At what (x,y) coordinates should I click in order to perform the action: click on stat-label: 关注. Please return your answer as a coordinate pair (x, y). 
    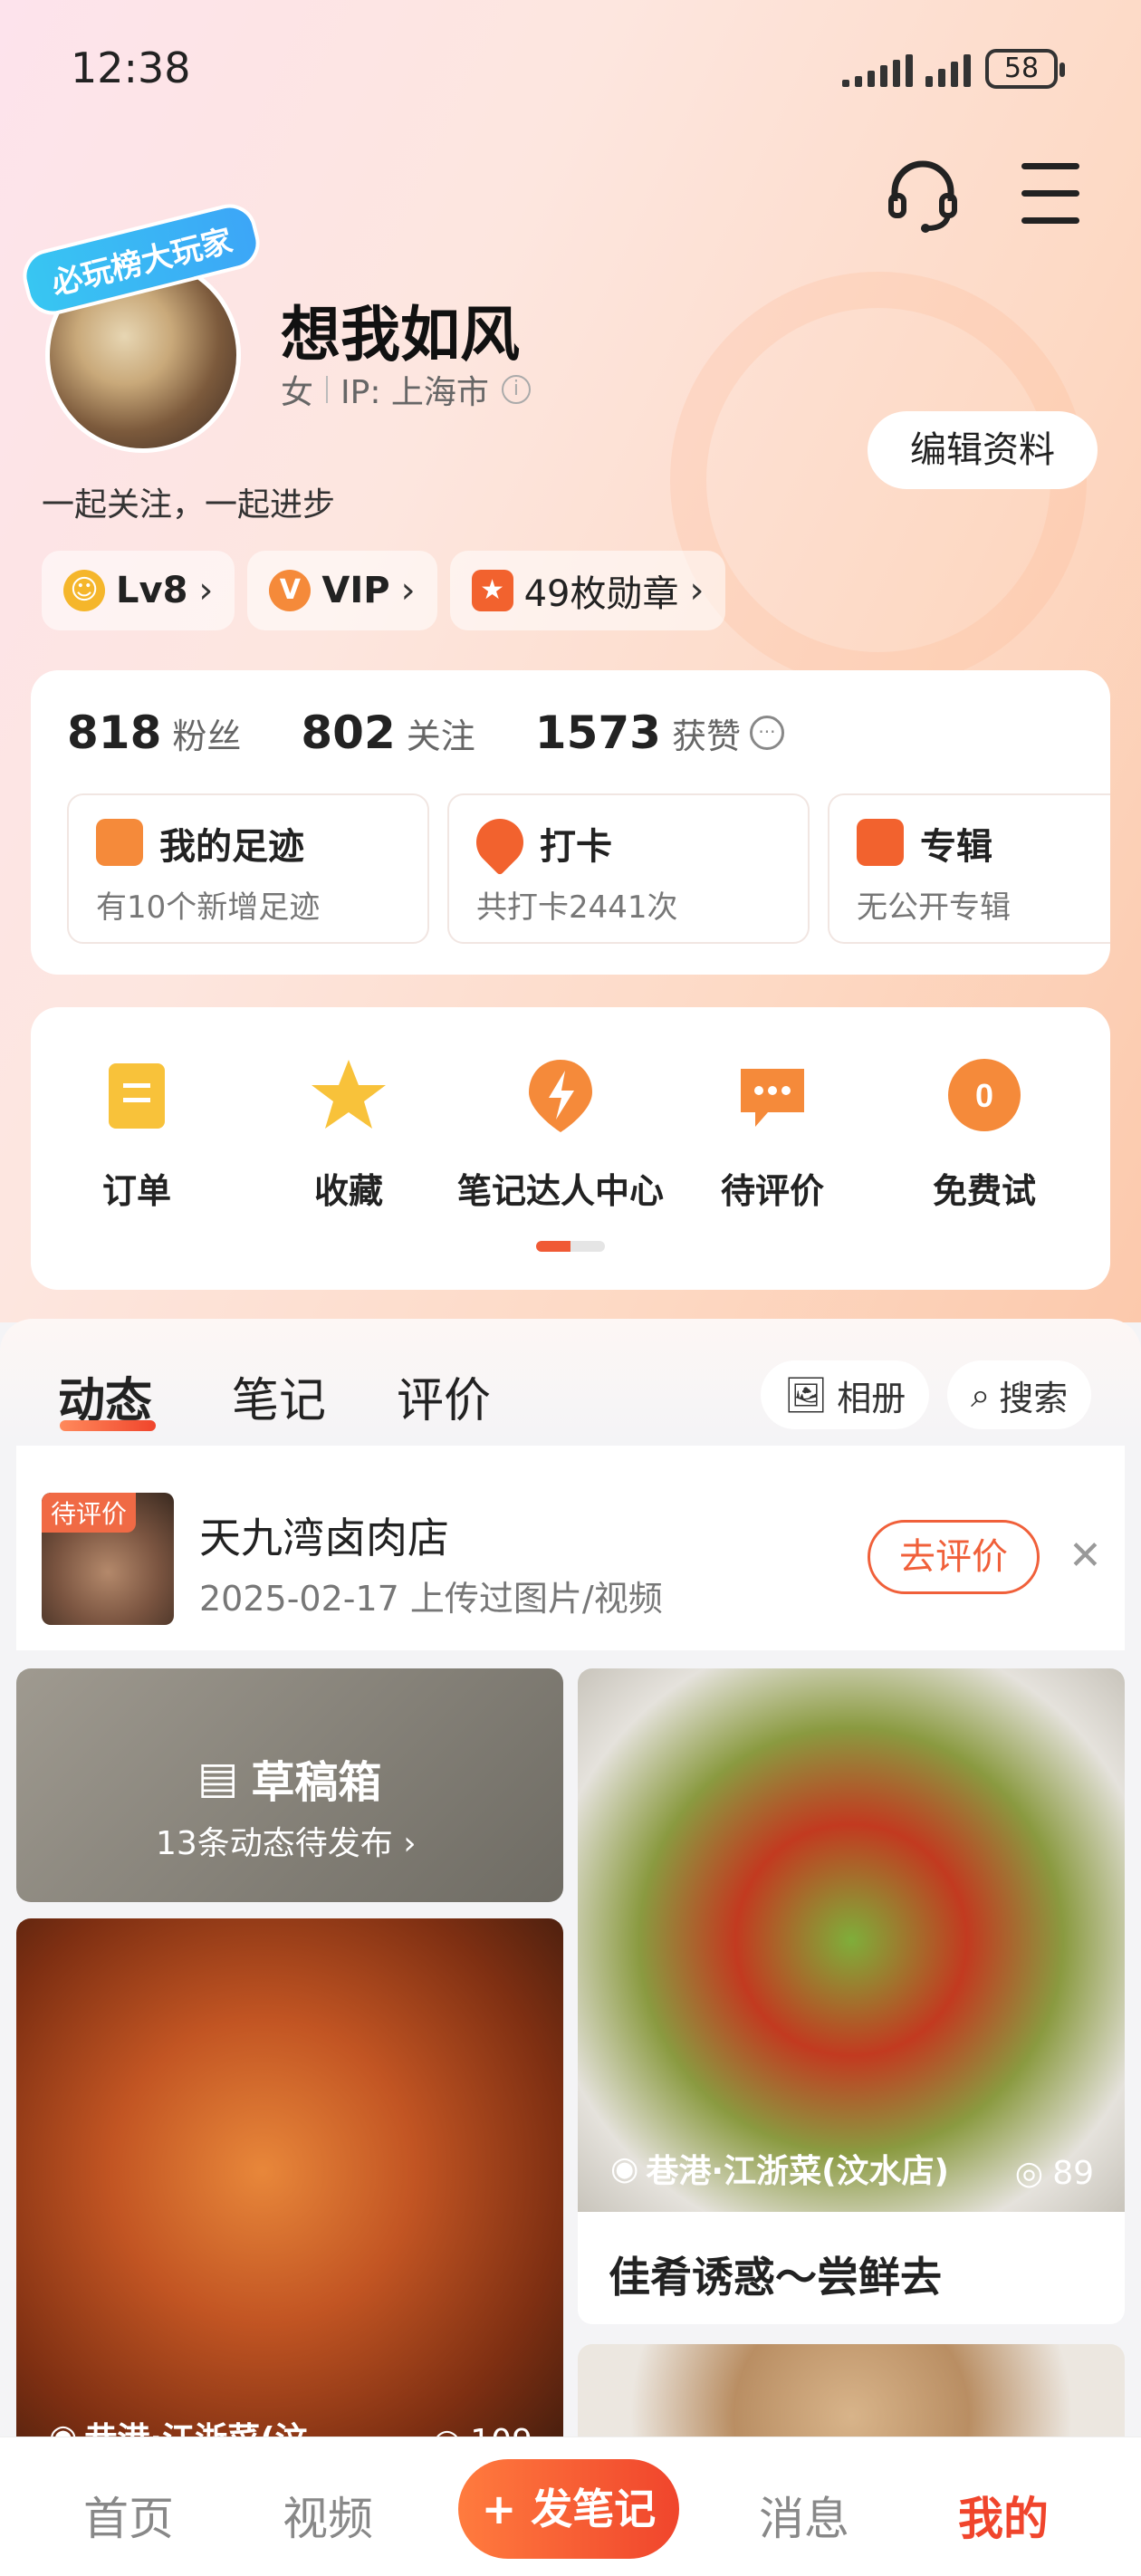
    Looking at the image, I should click on (440, 736).